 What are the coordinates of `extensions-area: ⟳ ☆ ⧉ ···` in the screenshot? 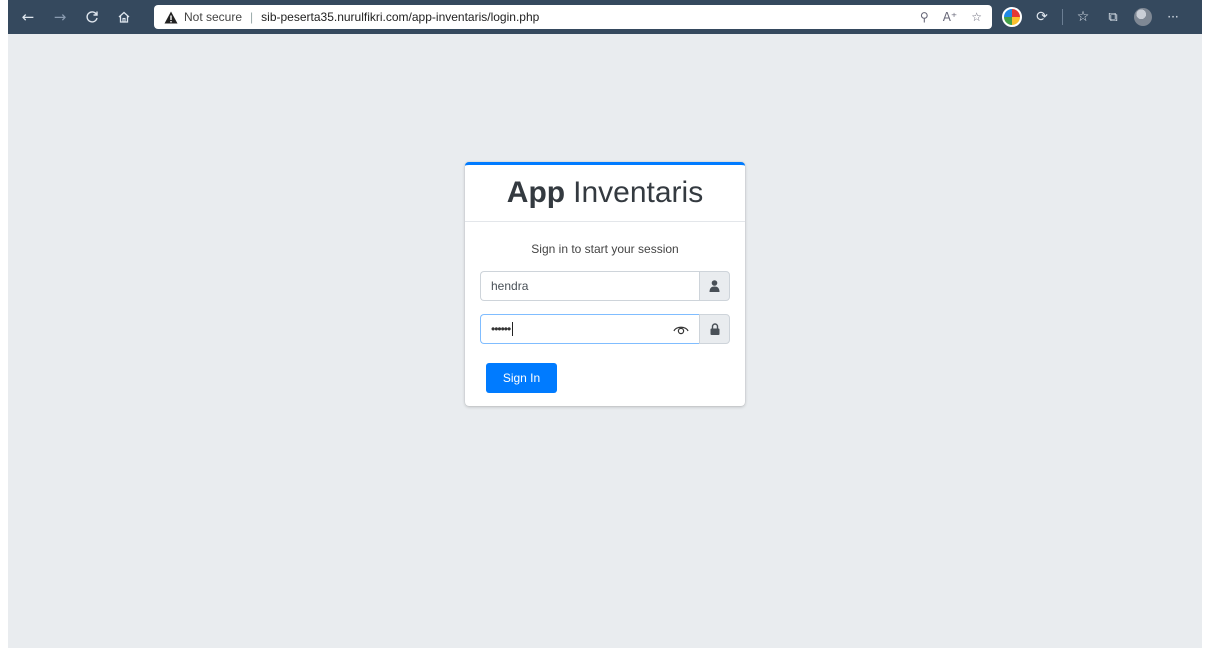 It's located at (1092, 17).